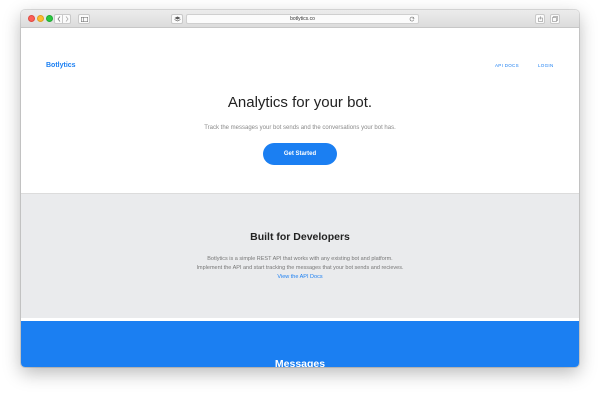 This screenshot has width=600, height=397. I want to click on layers-button, so click(177, 19).